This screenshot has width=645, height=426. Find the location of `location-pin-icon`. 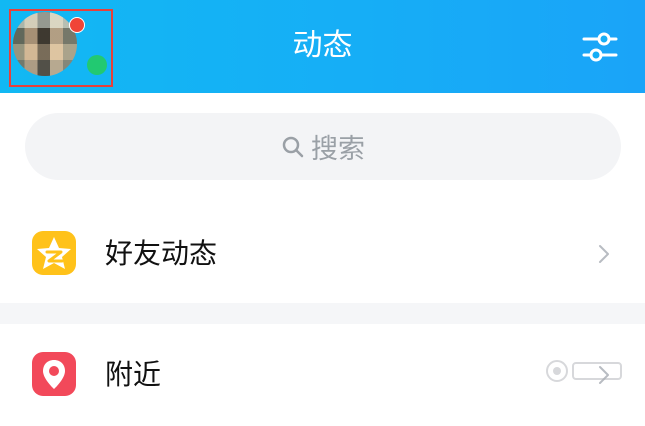

location-pin-icon is located at coordinates (54, 374).